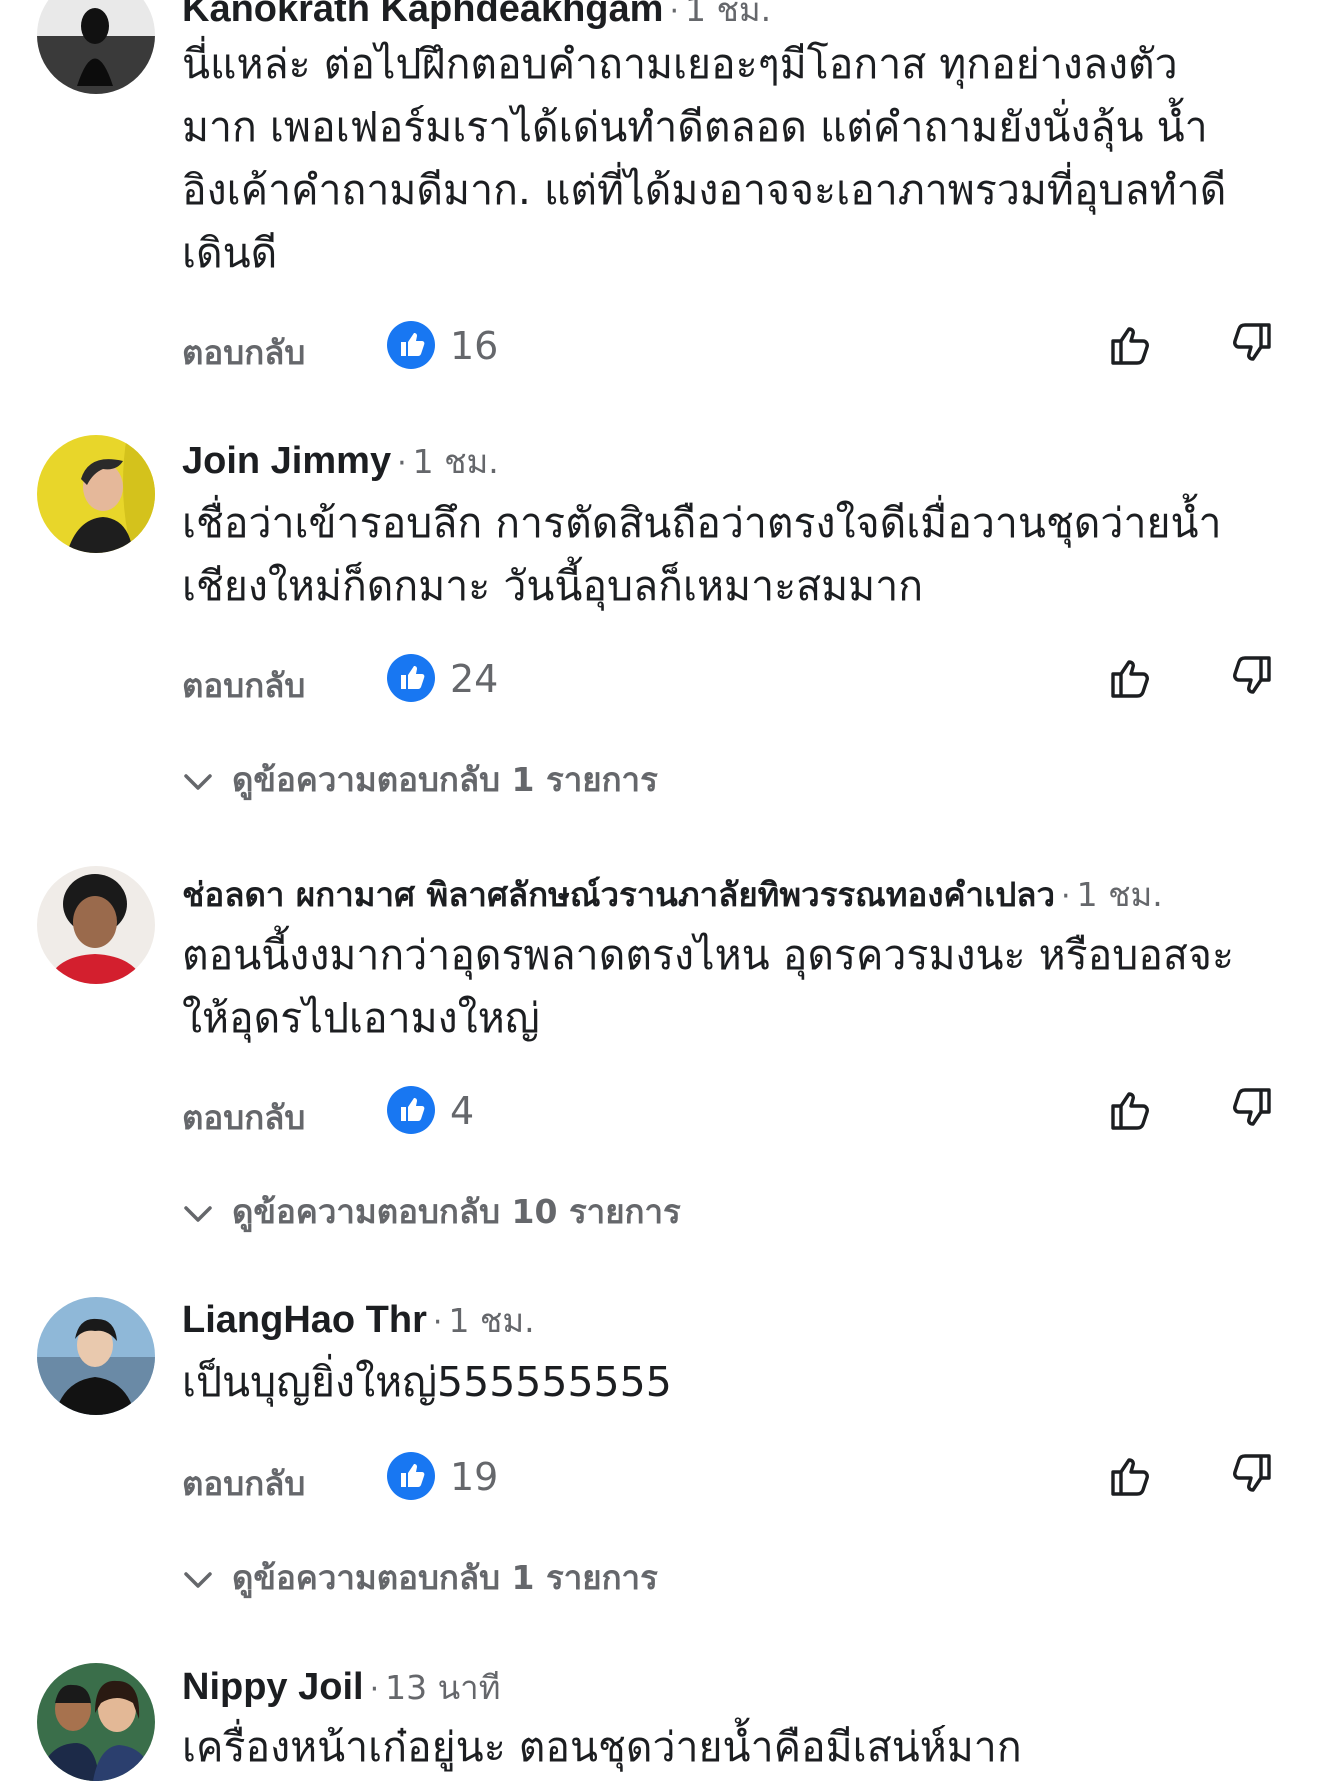 The height and width of the screenshot is (1781, 1320). Describe the element at coordinates (737, 346) in the screenshot. I see `comment-actions: ตอบกลับ 16` at that location.